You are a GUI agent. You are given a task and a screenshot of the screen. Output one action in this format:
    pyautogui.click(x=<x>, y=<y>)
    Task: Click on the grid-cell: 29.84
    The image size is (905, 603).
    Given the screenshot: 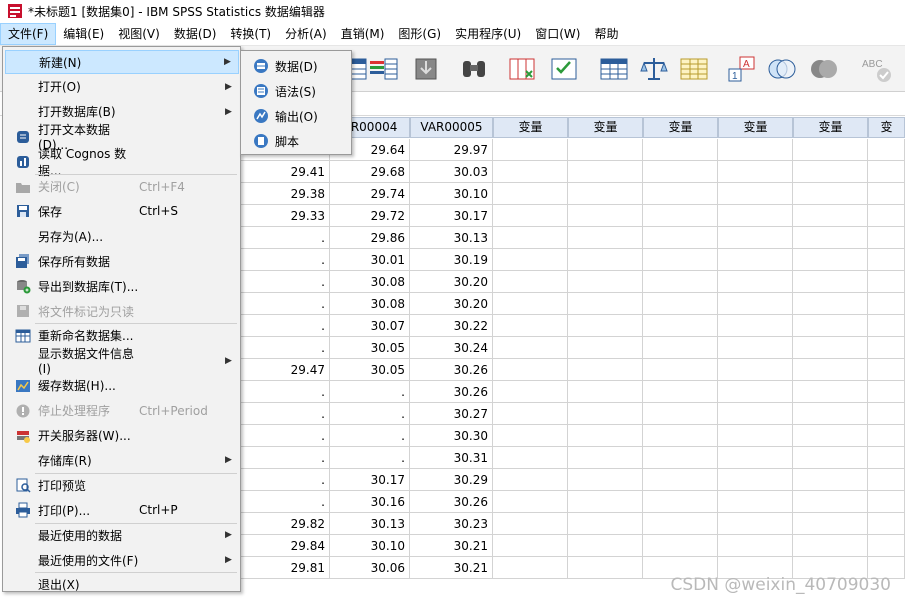 What is the action you would take?
    pyautogui.click(x=285, y=546)
    